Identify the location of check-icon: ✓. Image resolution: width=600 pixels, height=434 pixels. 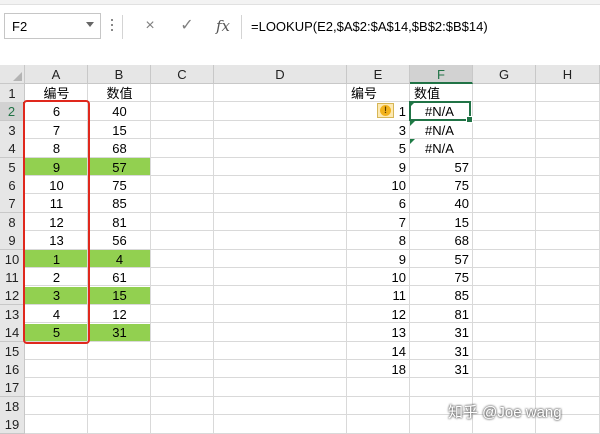
(187, 25).